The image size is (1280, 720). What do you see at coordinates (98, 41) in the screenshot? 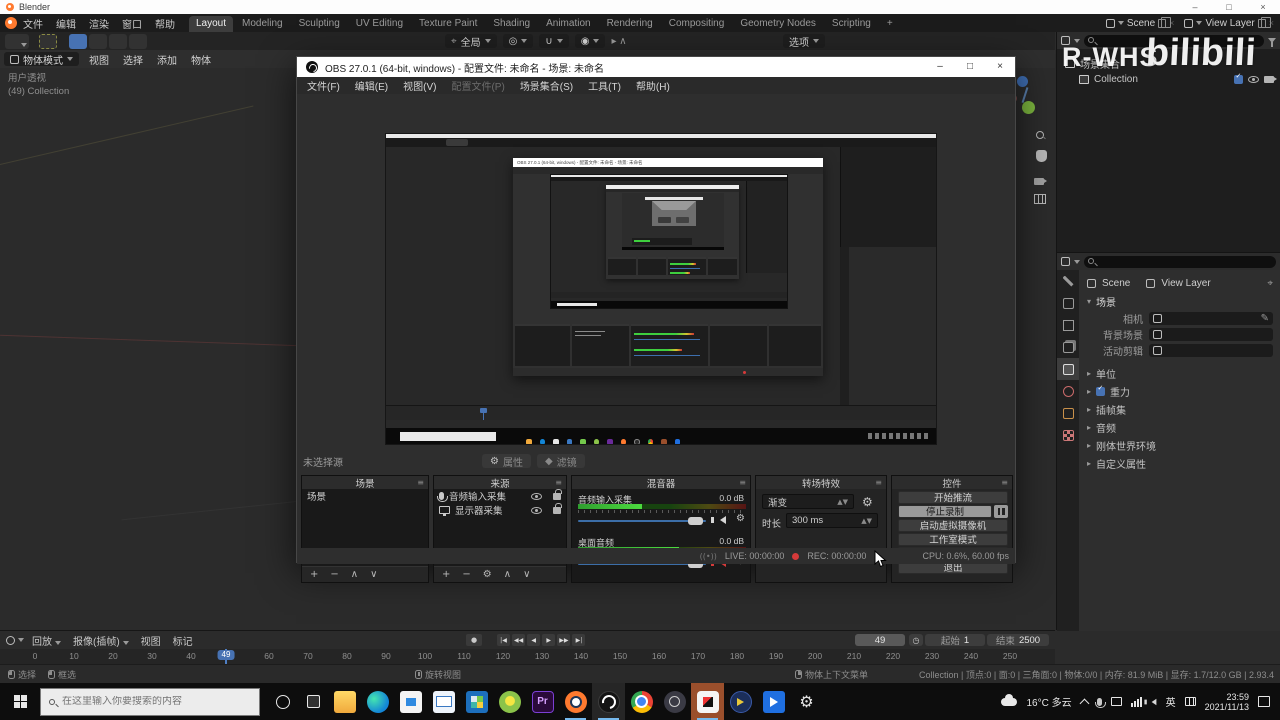
I see `select-mode-box-button` at bounding box center [98, 41].